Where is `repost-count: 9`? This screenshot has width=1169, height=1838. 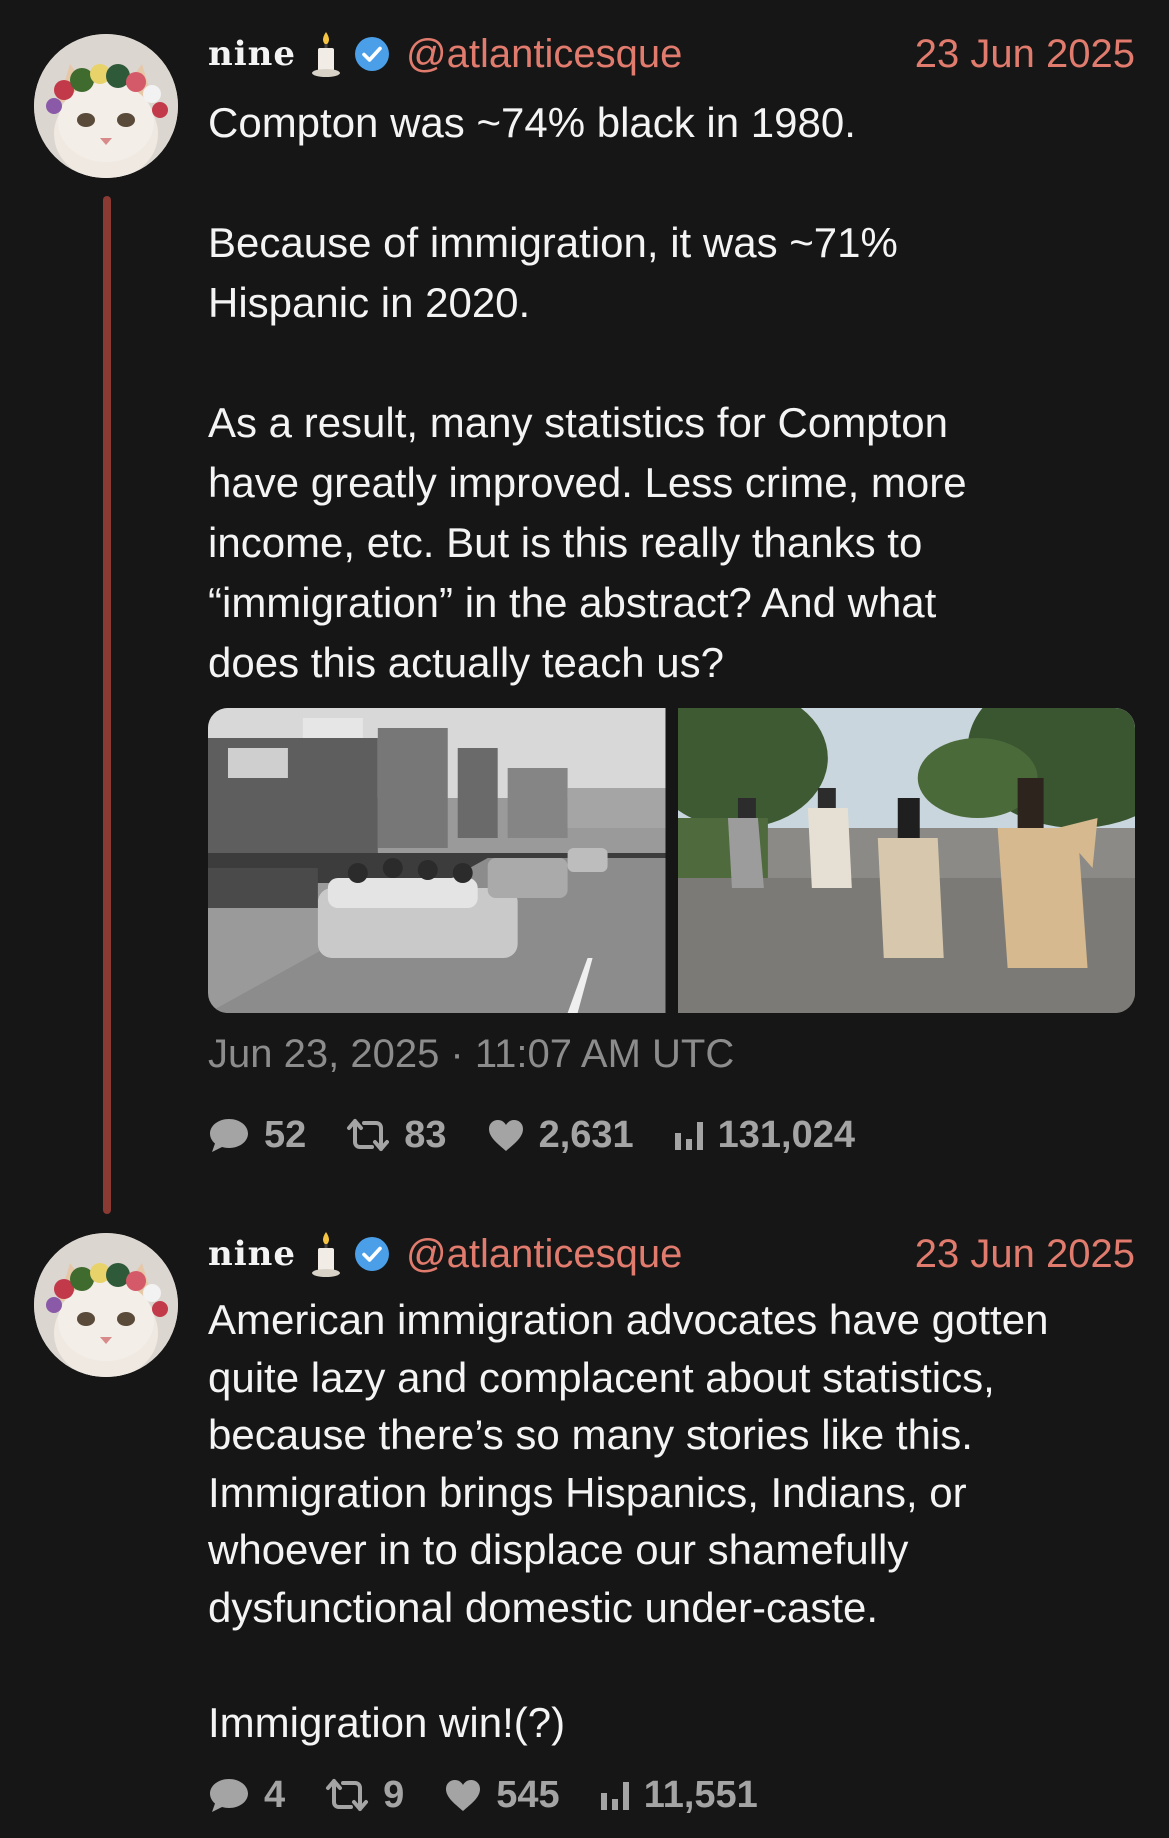 repost-count: 9 is located at coordinates (394, 1794).